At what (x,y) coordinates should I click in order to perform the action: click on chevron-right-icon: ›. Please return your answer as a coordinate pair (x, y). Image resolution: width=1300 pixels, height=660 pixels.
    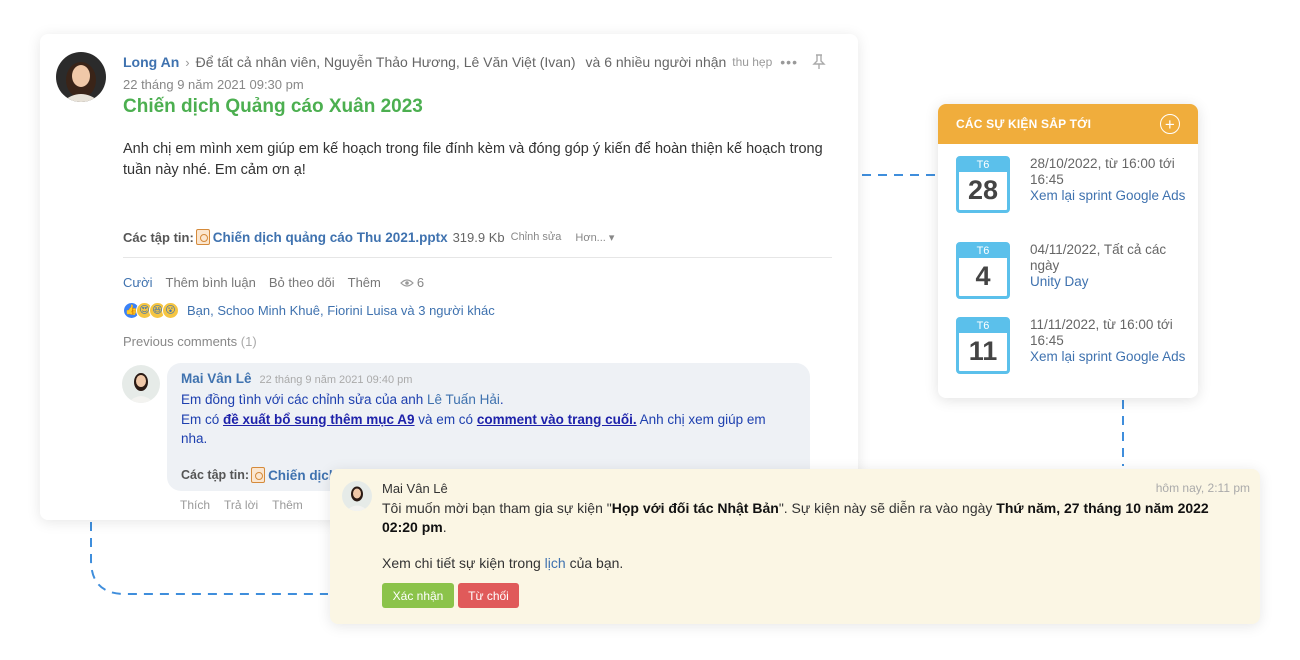
    Looking at the image, I should click on (187, 62).